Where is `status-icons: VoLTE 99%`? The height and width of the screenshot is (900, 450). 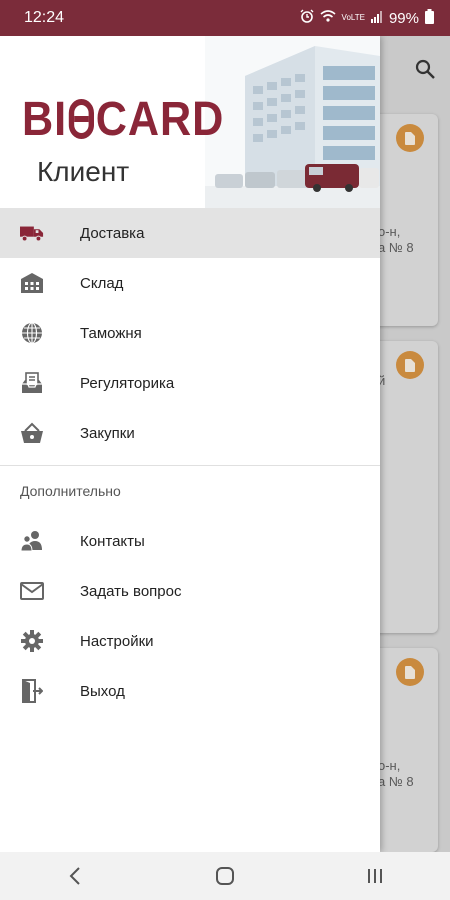 status-icons: VoLTE 99% is located at coordinates (367, 18).